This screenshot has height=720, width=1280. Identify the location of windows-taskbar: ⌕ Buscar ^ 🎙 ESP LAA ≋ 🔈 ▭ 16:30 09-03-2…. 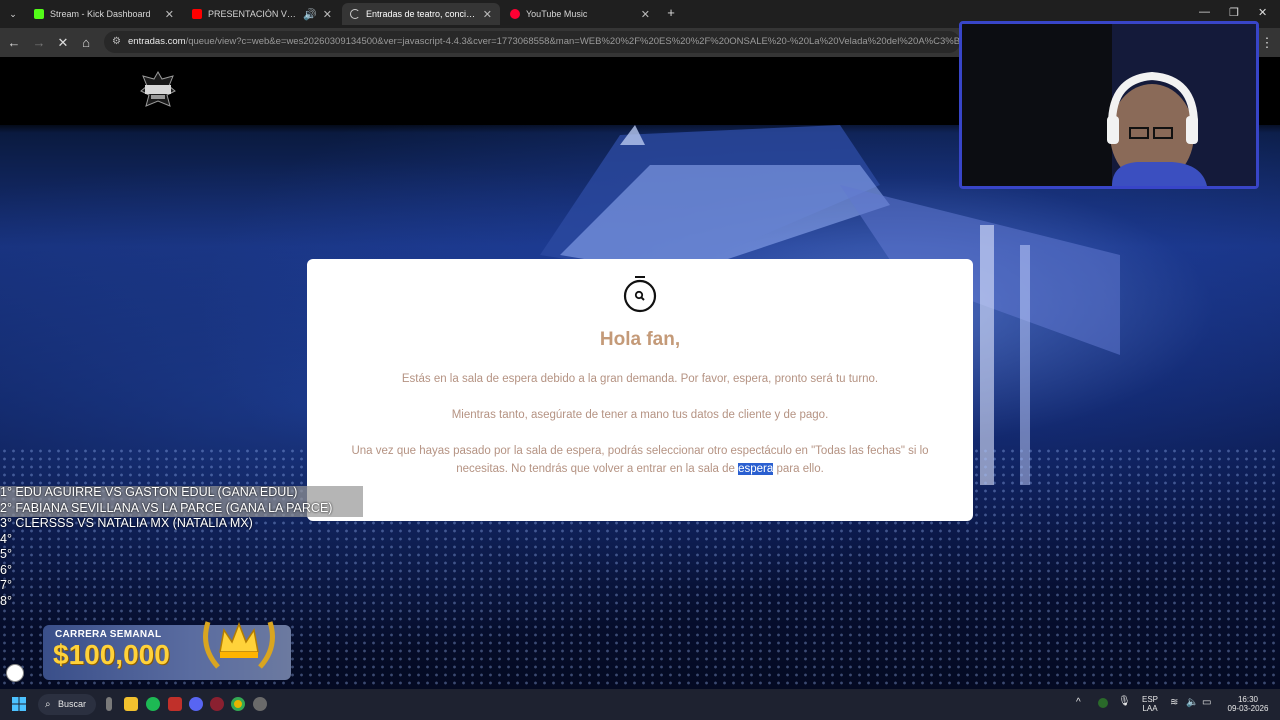
(640, 704).